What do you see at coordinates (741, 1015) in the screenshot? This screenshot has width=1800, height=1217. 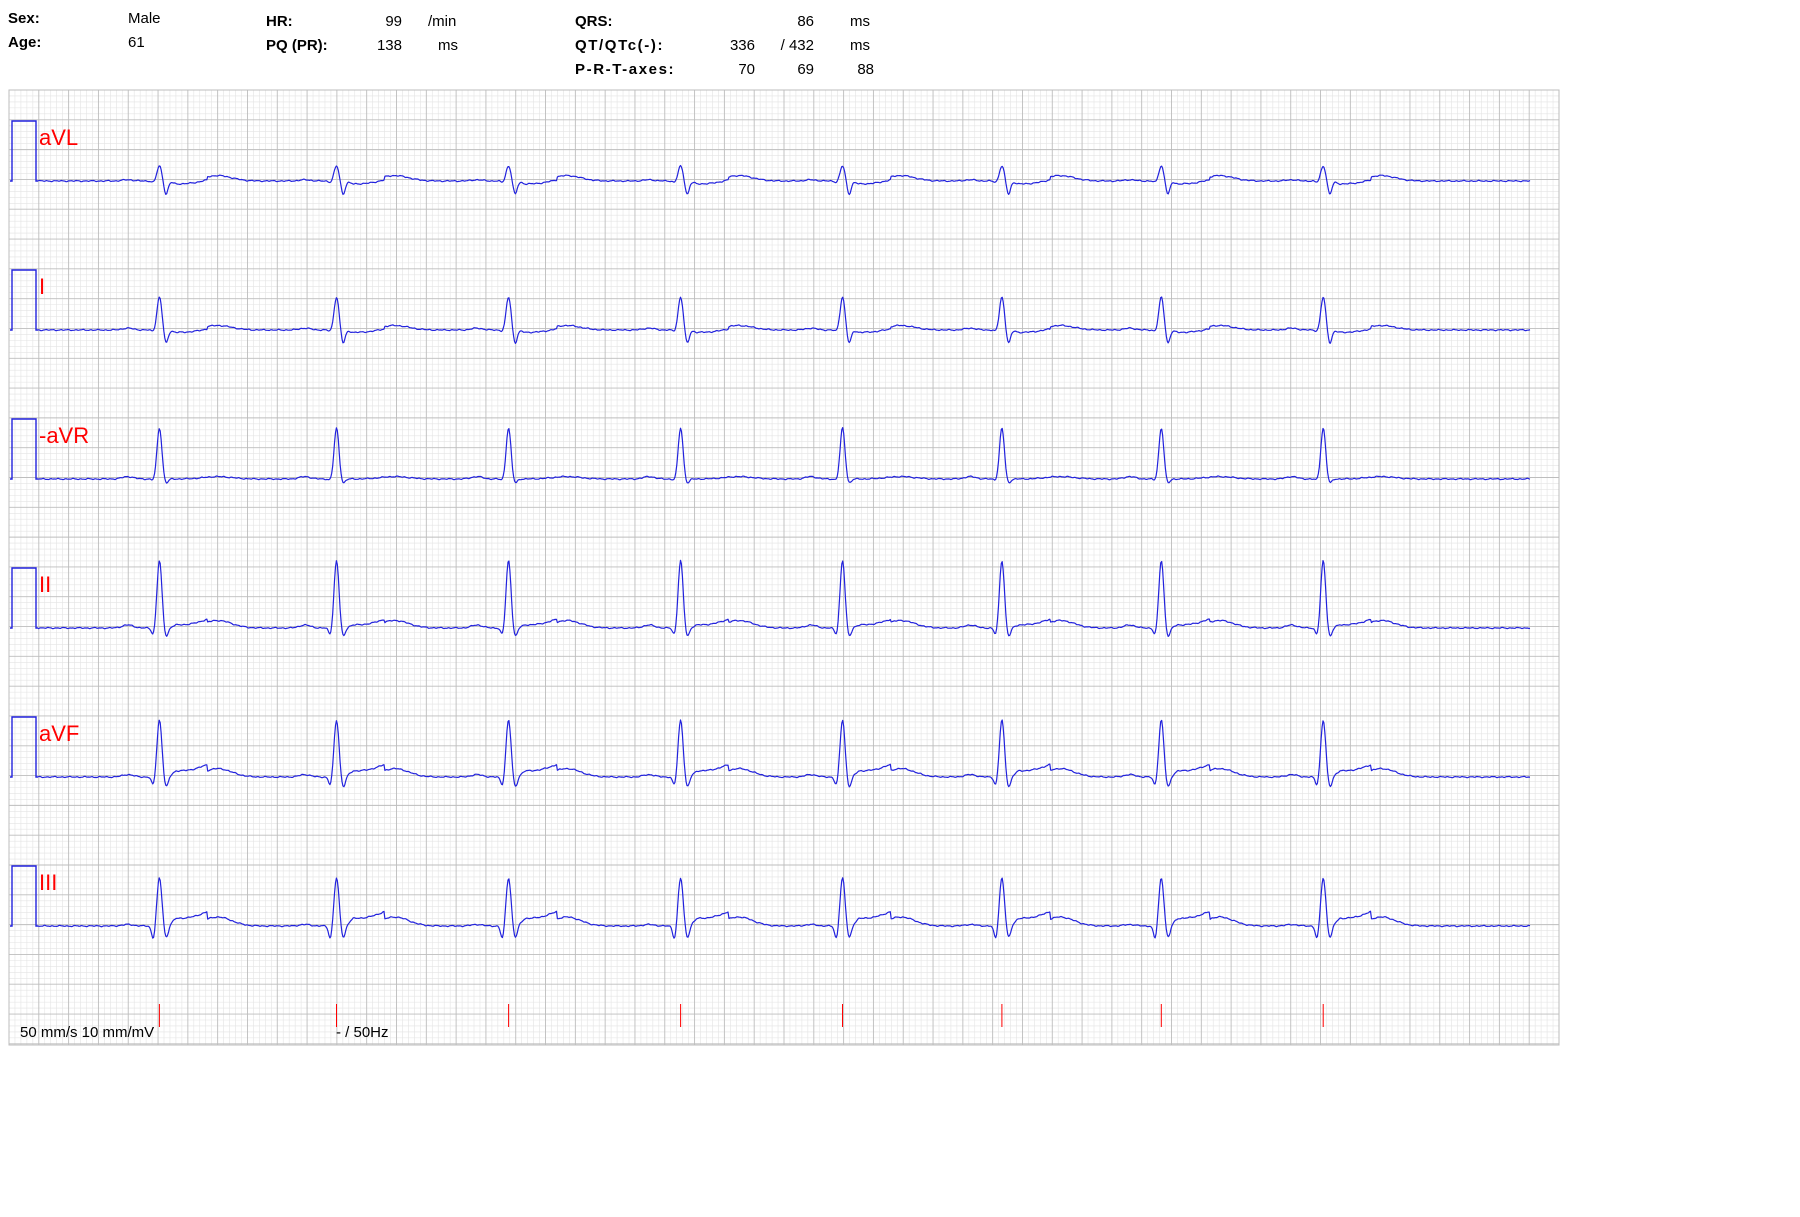 I see `beat-markers` at bounding box center [741, 1015].